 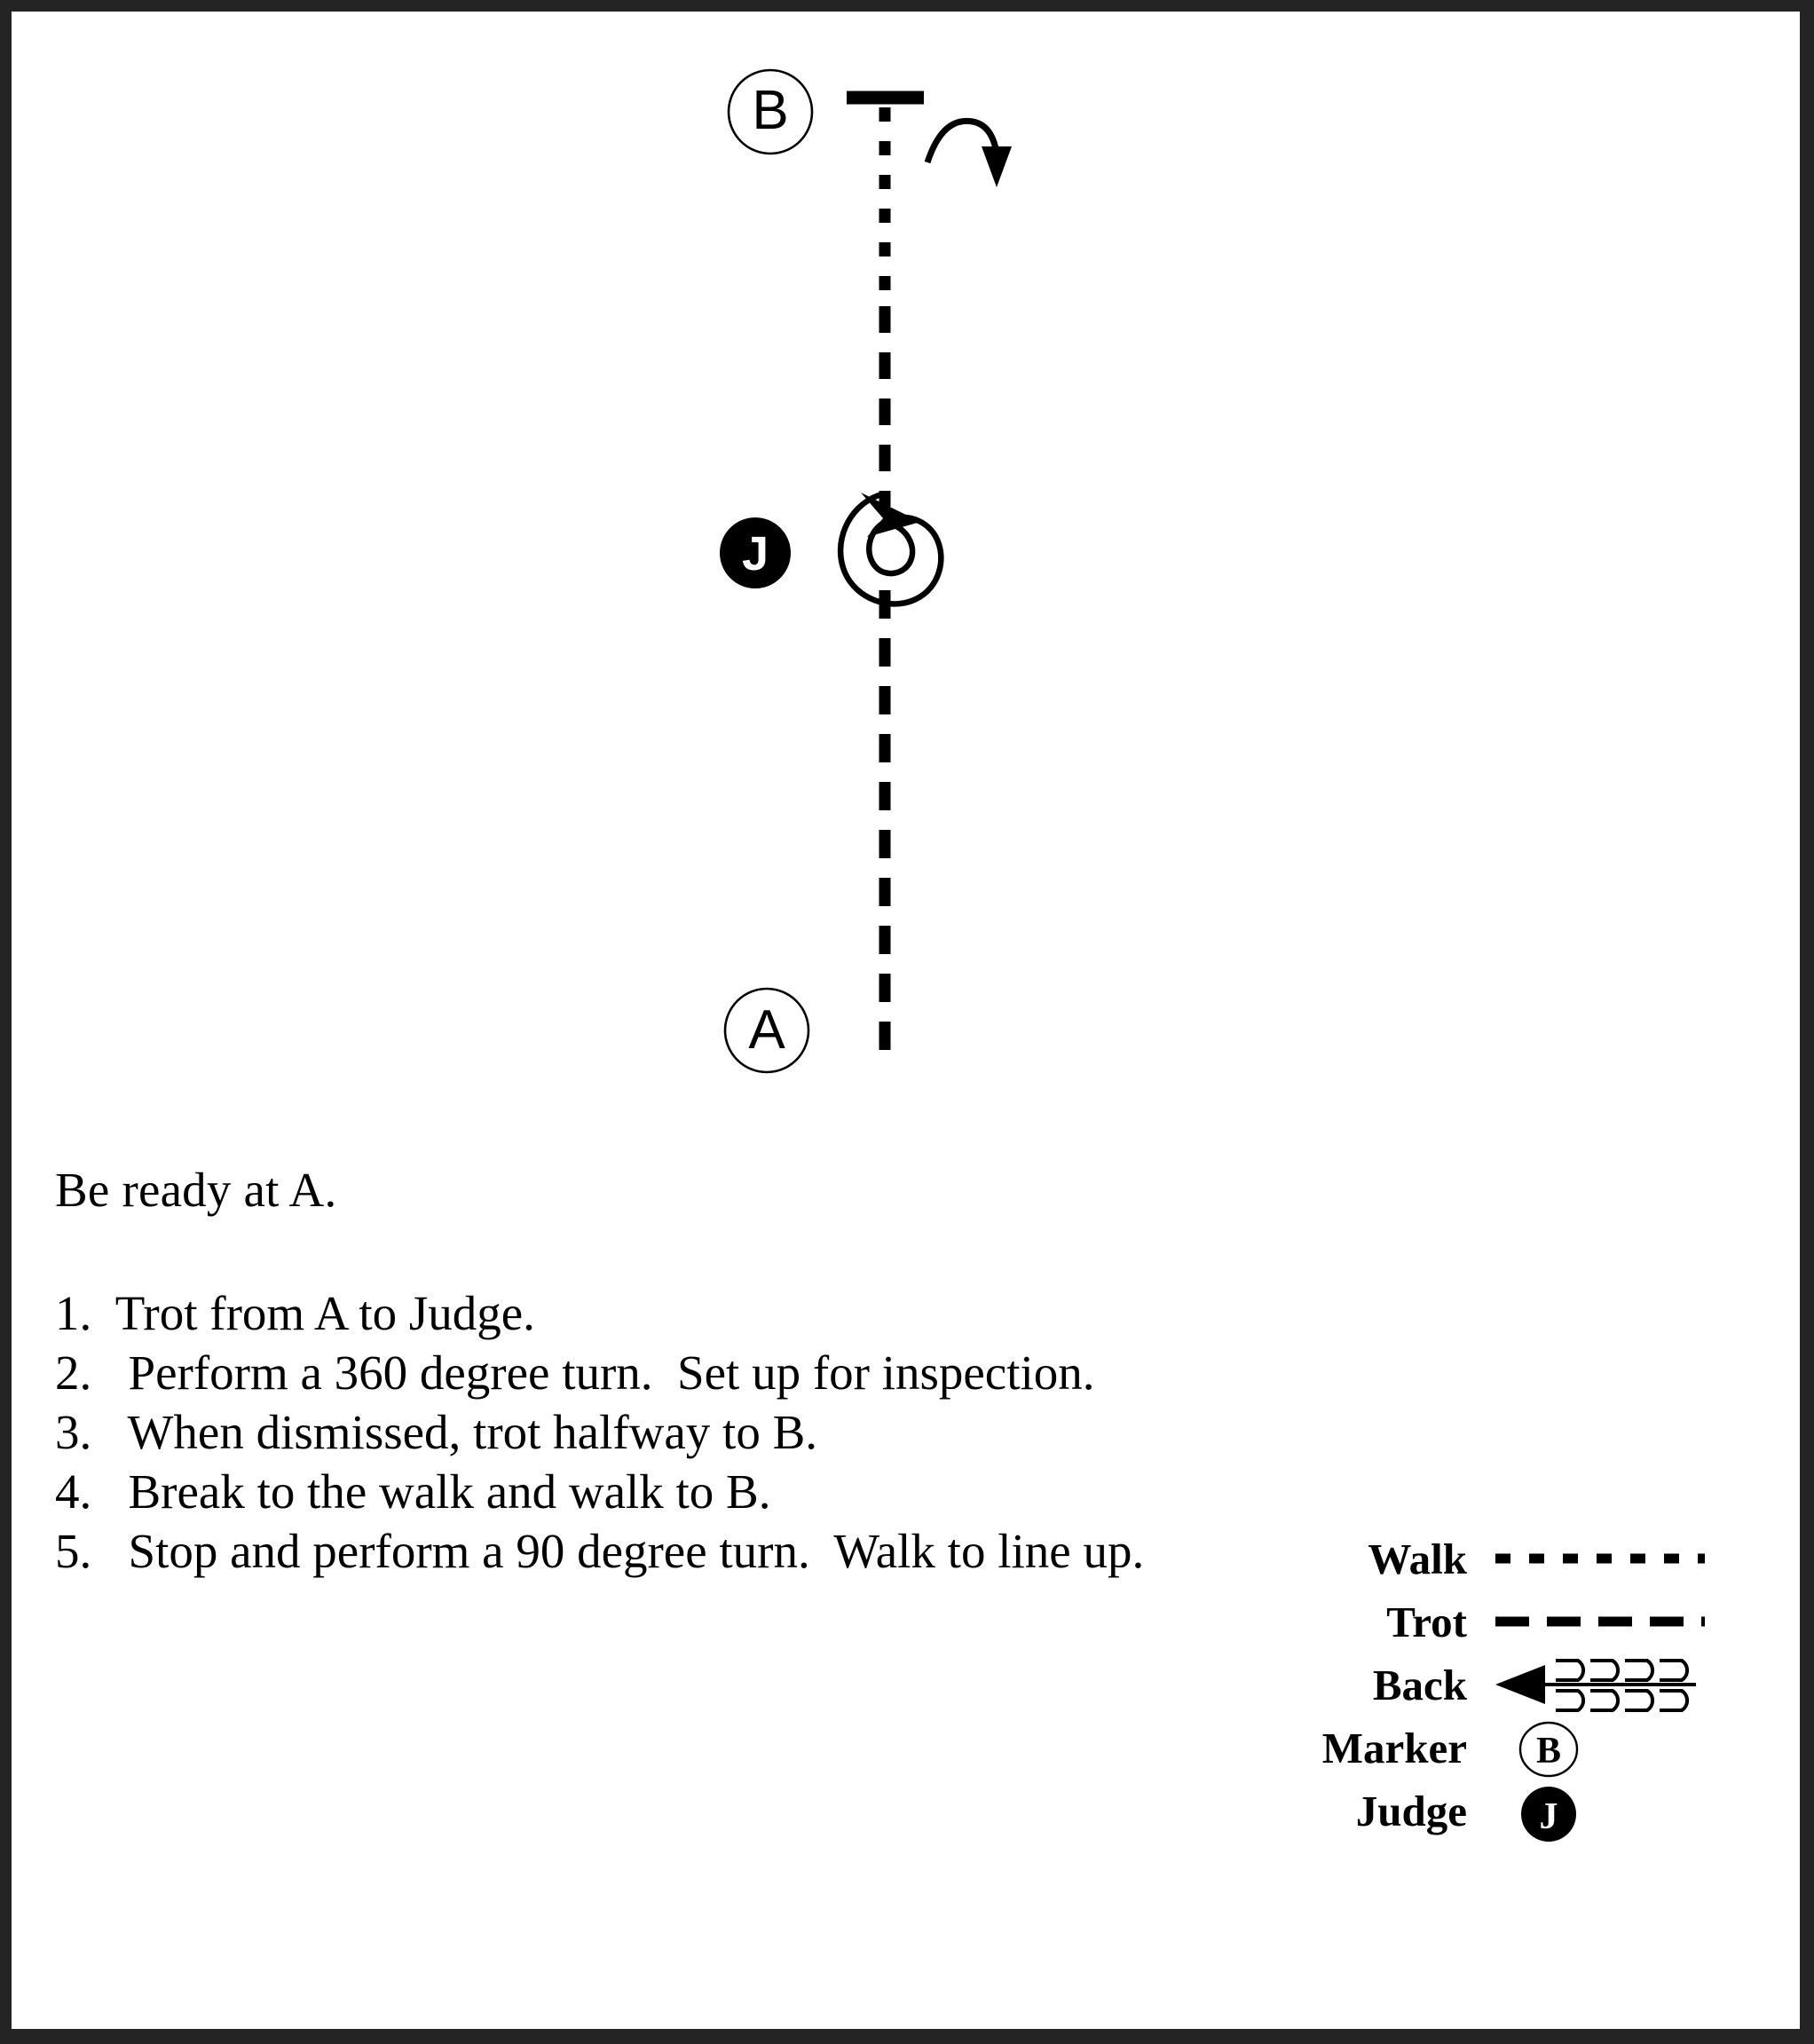 What do you see at coordinates (413, 1491) in the screenshot?
I see `instruction-step: 4. Break to the walk and walk to B.` at bounding box center [413, 1491].